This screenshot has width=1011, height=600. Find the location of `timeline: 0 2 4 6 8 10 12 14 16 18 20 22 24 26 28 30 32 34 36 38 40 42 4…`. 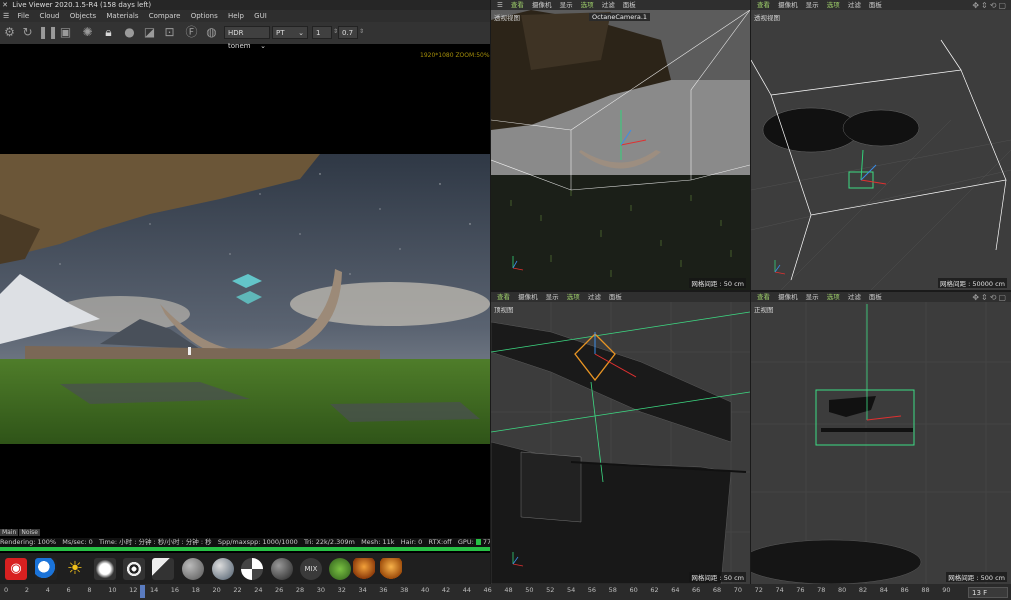

timeline: 0 2 4 6 8 10 12 14 16 18 20 22 24 26 28 30 32 34 36 38 40 42 4… is located at coordinates (505, 592).